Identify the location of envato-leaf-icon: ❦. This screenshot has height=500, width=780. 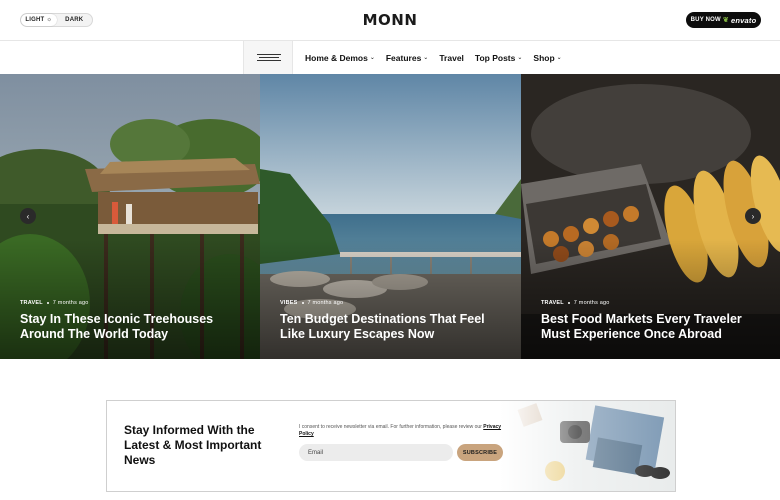
(725, 20).